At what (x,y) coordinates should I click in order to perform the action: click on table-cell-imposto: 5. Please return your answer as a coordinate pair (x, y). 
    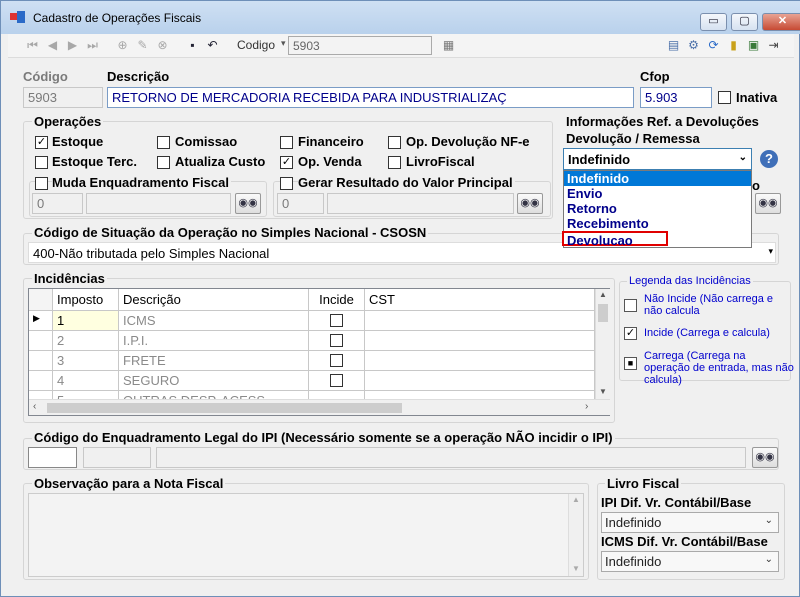
    Looking at the image, I should click on (86, 395).